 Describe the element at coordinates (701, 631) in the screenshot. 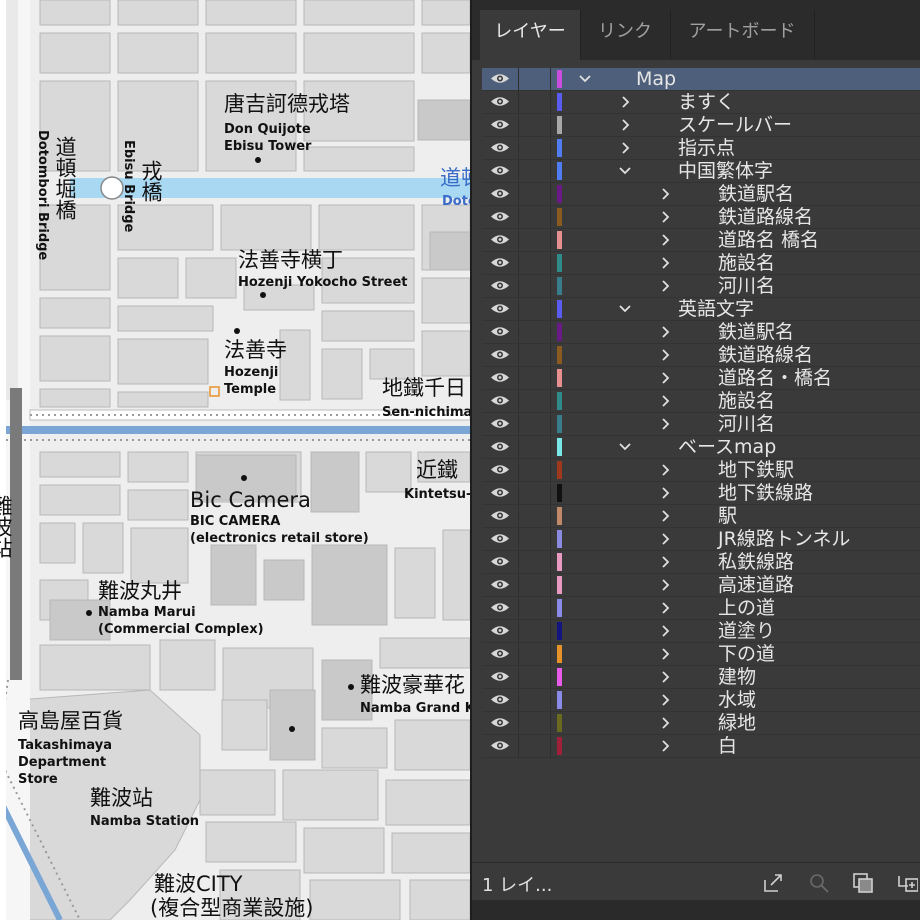

I see `layer-row: 道塗り` at that location.